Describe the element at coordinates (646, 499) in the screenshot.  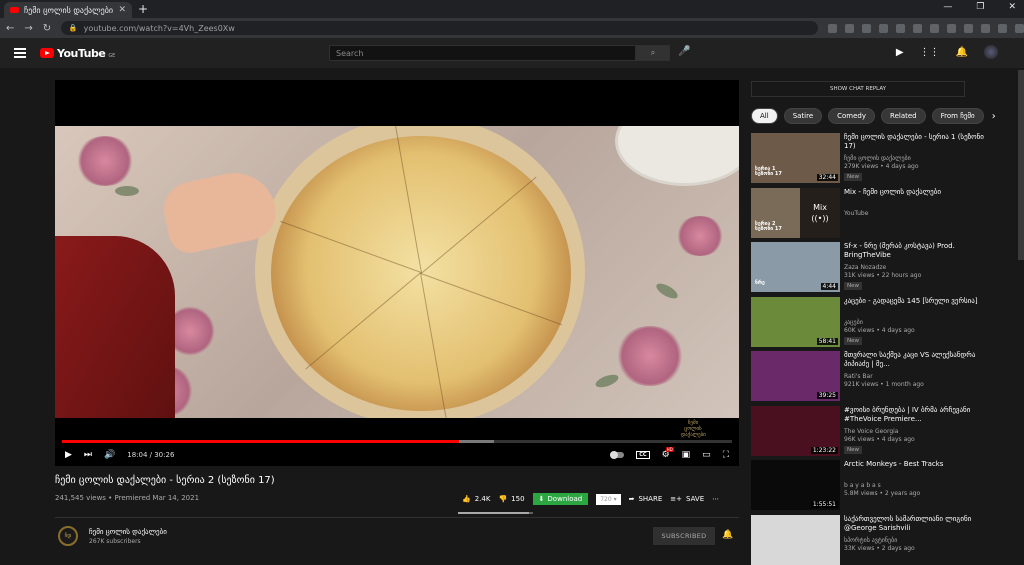
I see `share-button: ➦ SHARE` at that location.